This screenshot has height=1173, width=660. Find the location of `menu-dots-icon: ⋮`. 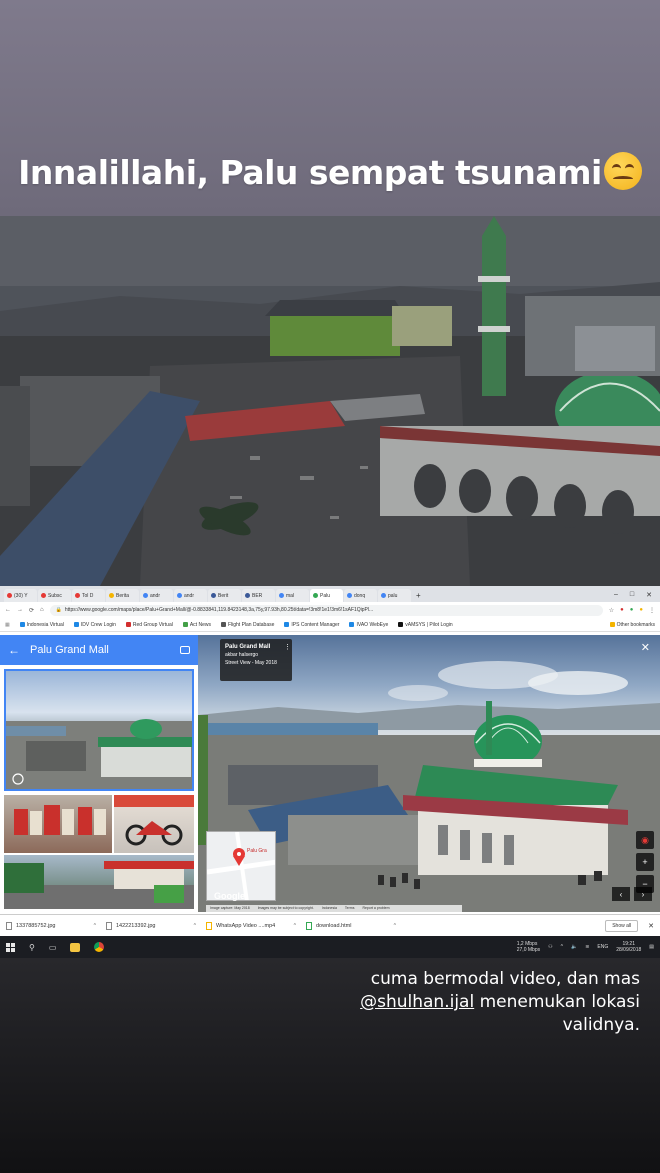

menu-dots-icon: ⋮ is located at coordinates (652, 610).